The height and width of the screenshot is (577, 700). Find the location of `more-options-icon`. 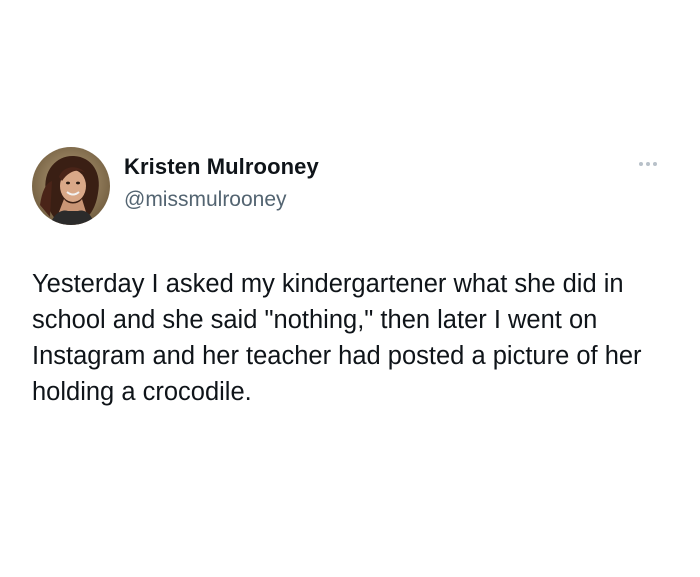

more-options-icon is located at coordinates (648, 164).